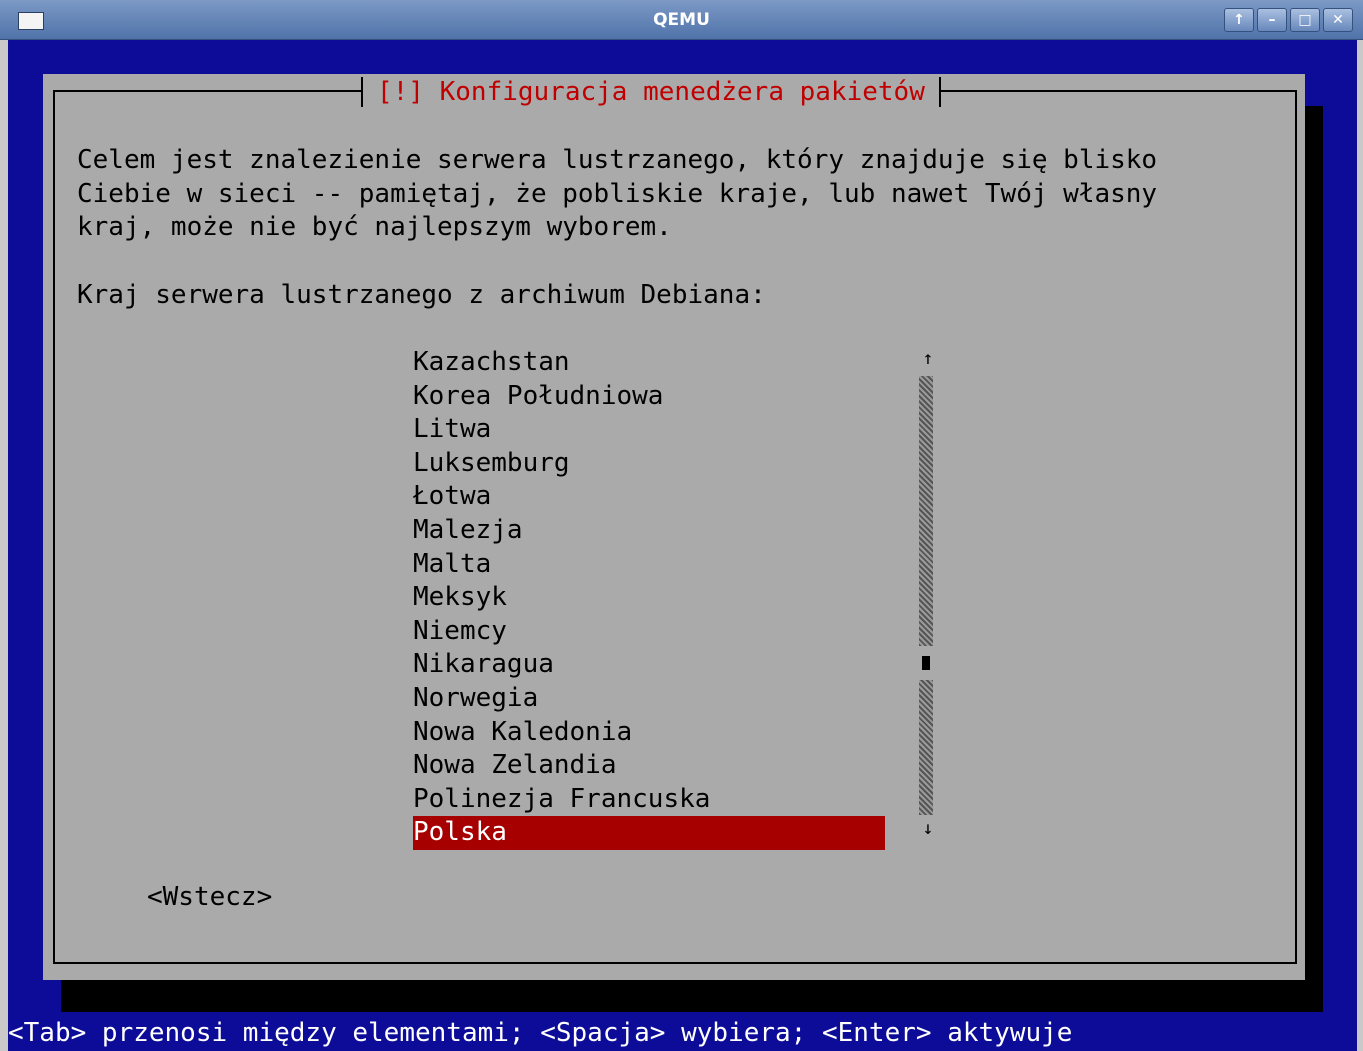  I want to click on scroll-down-icon: ↓, so click(928, 828).